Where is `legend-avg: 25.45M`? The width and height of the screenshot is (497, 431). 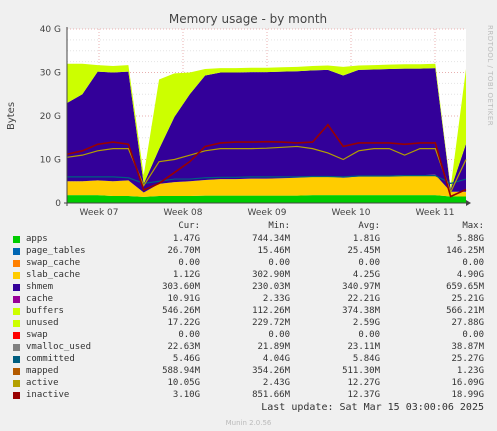 legend-avg: 25.45M is located at coordinates (363, 251).